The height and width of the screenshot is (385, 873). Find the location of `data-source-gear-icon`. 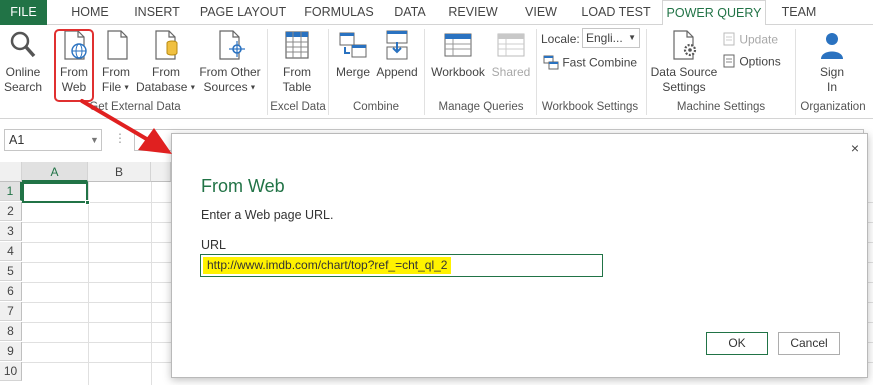

data-source-gear-icon is located at coordinates (684, 45).